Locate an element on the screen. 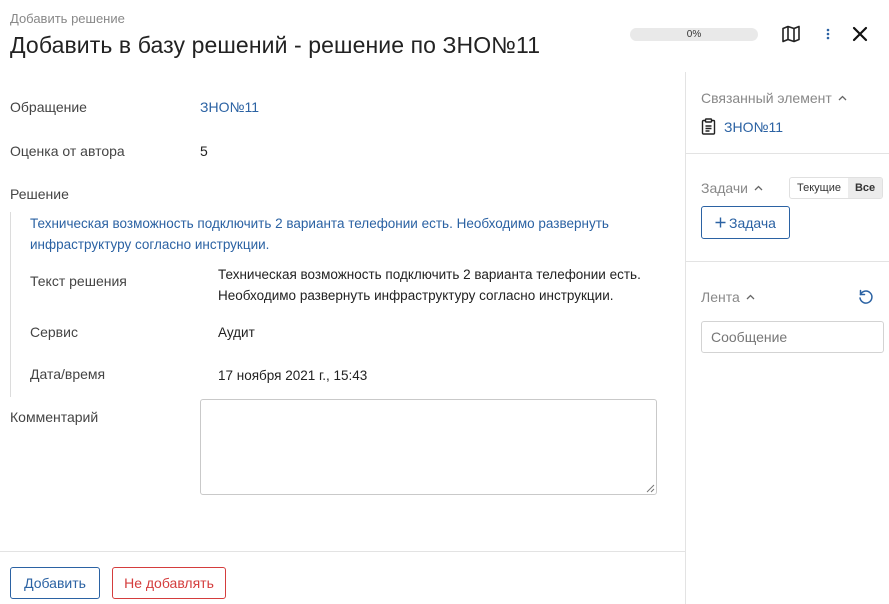 The height and width of the screenshot is (604, 889). tasks-title: Задачи is located at coordinates (725, 188).